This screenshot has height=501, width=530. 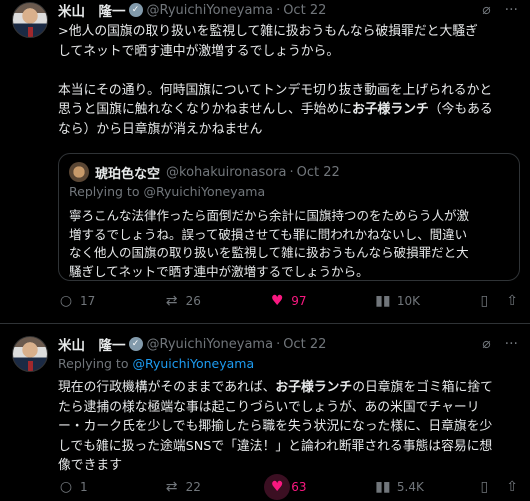 I want to click on replying-to: Replying to @RyuichiYoneyama, so click(x=156, y=363).